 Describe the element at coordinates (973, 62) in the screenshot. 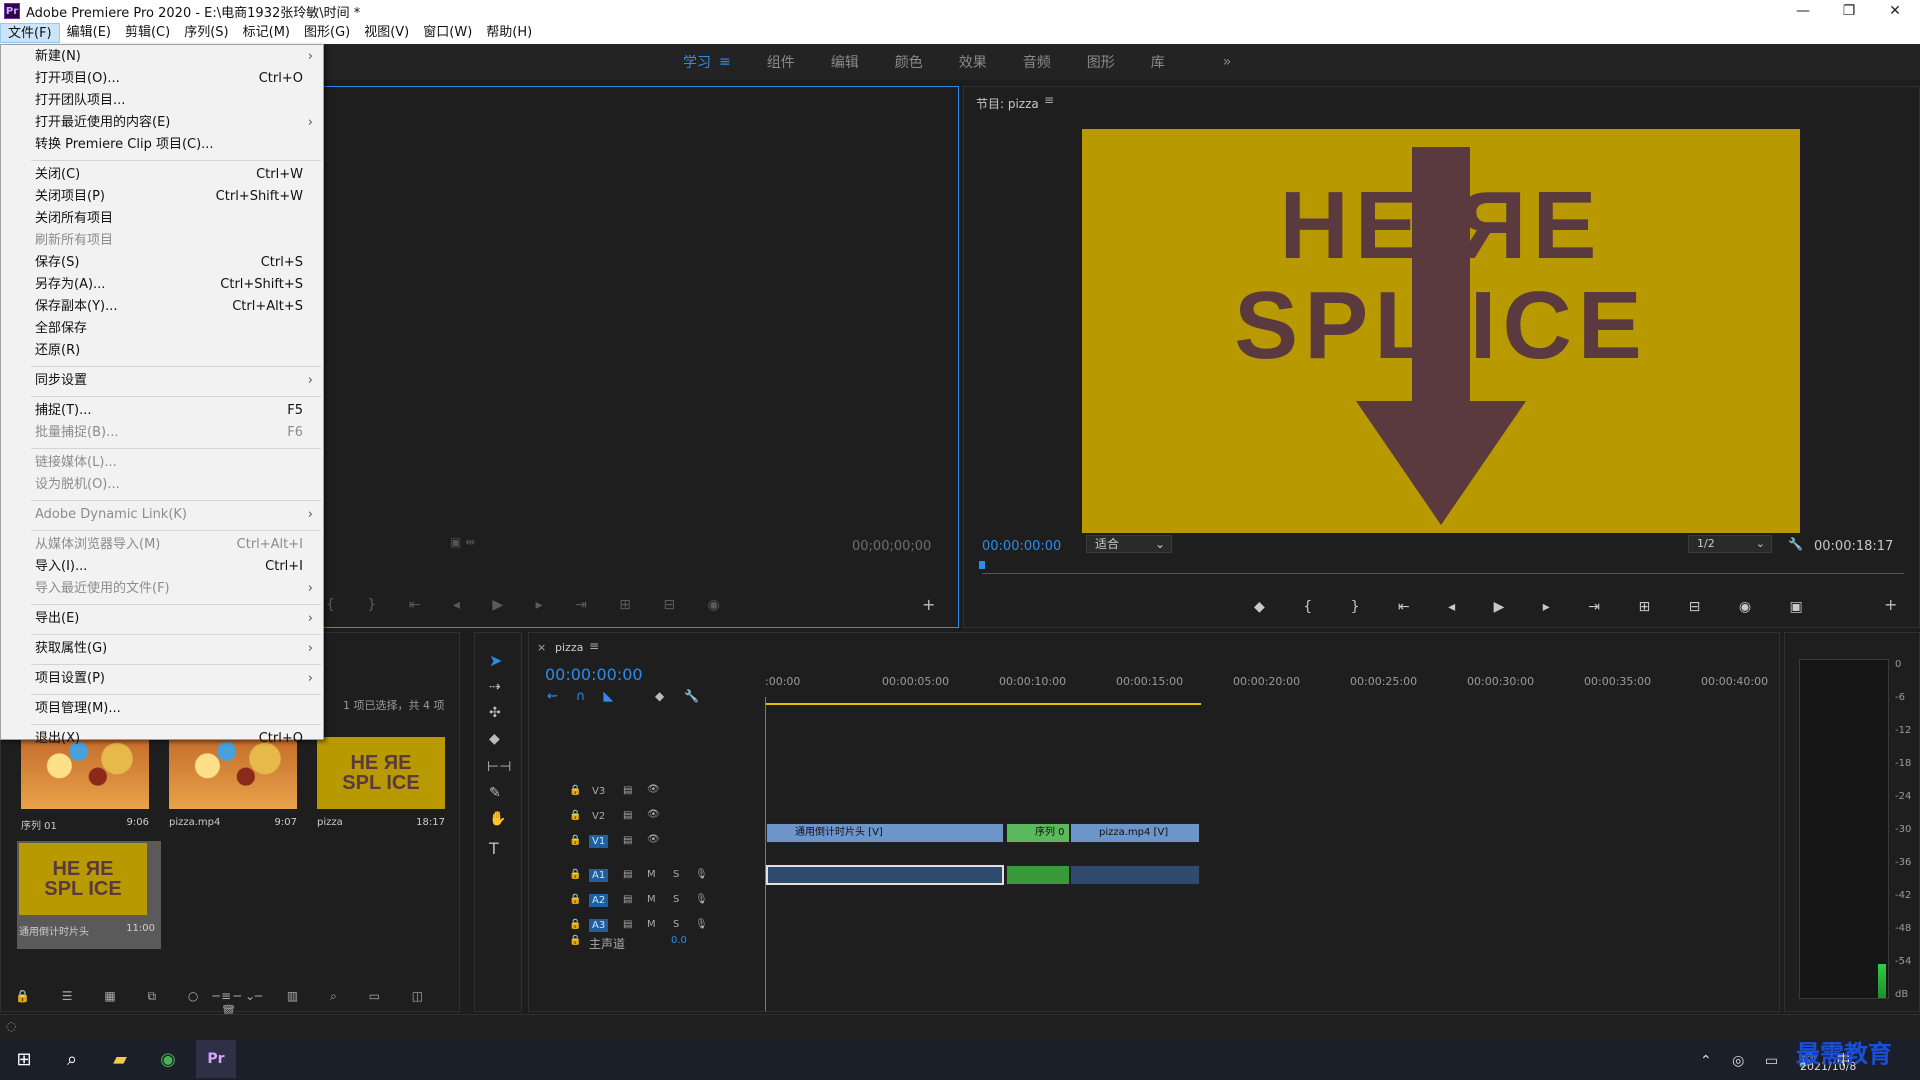

I see `workspace-tab-effects: 效果` at that location.